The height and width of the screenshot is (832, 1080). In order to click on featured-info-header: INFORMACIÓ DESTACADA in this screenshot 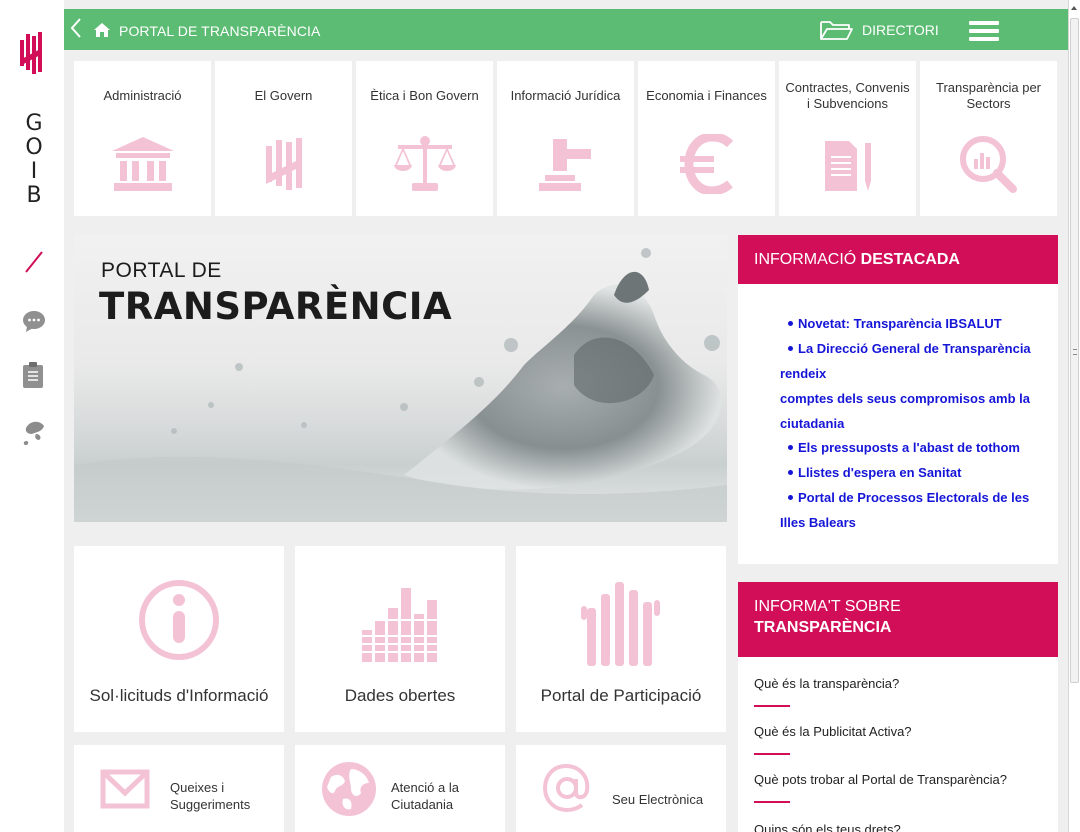, I will do `click(898, 259)`.